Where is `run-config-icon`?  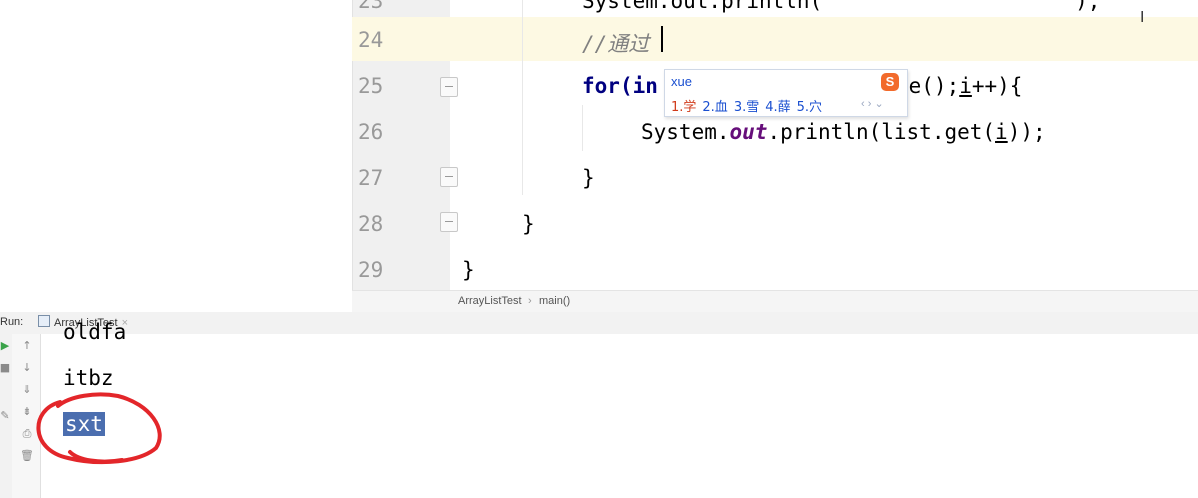
run-config-icon is located at coordinates (44, 321).